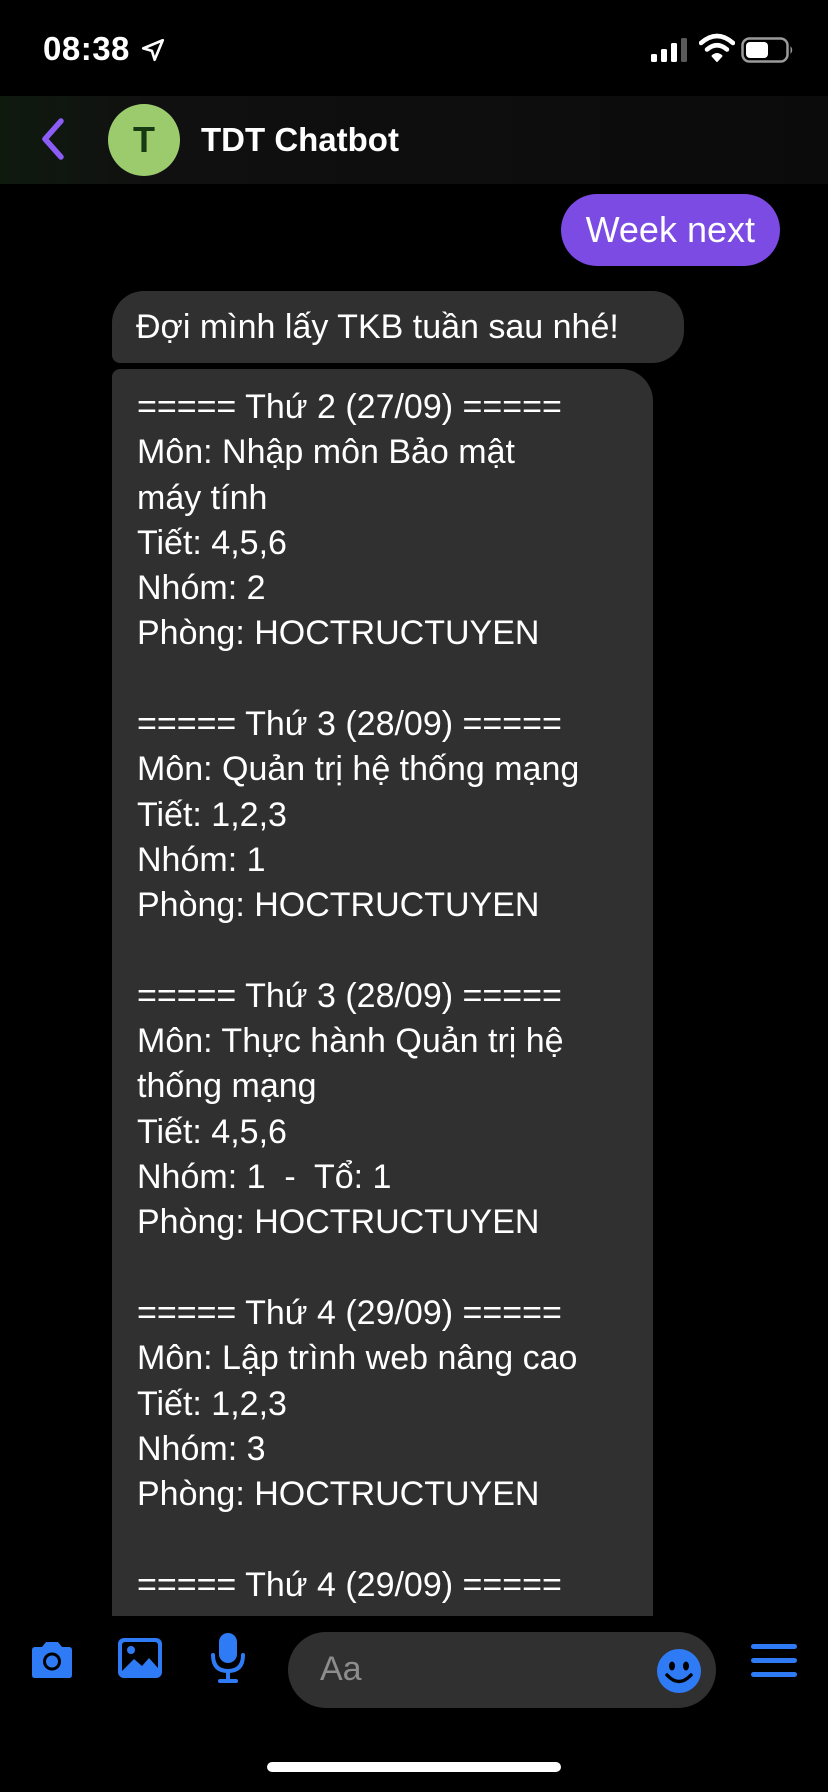  I want to click on schedule-line: thống mạng, so click(227, 1086).